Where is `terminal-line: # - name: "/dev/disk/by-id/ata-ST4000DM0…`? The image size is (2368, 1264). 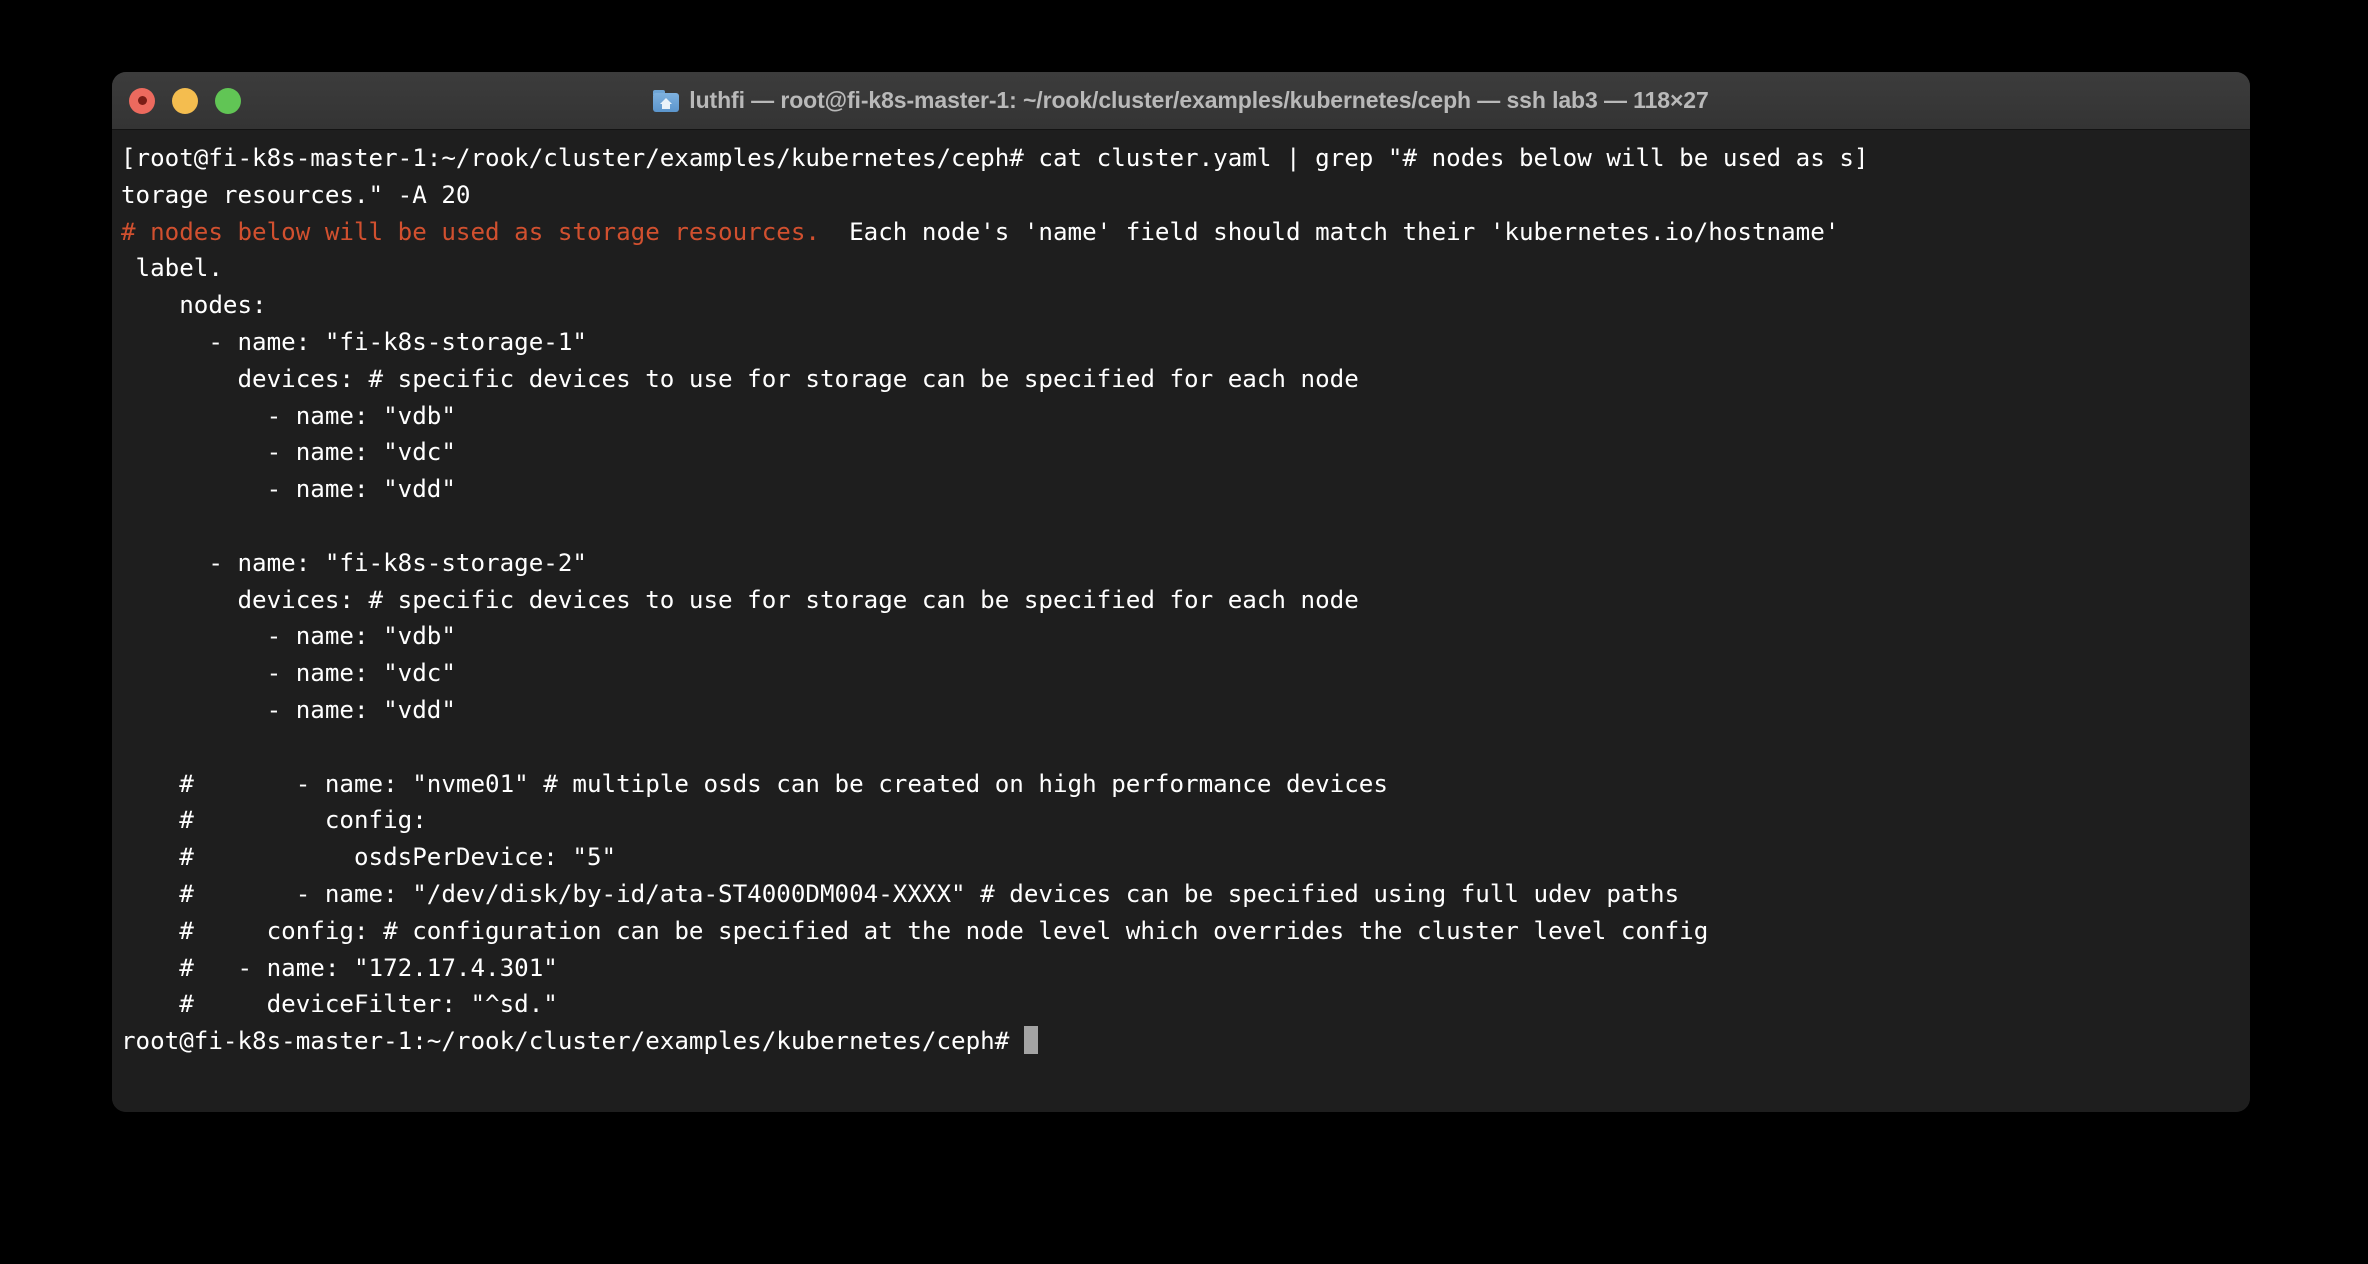
terminal-line: # - name: "/dev/disk/by-id/ata-ST4000DM0… is located at coordinates (900, 893).